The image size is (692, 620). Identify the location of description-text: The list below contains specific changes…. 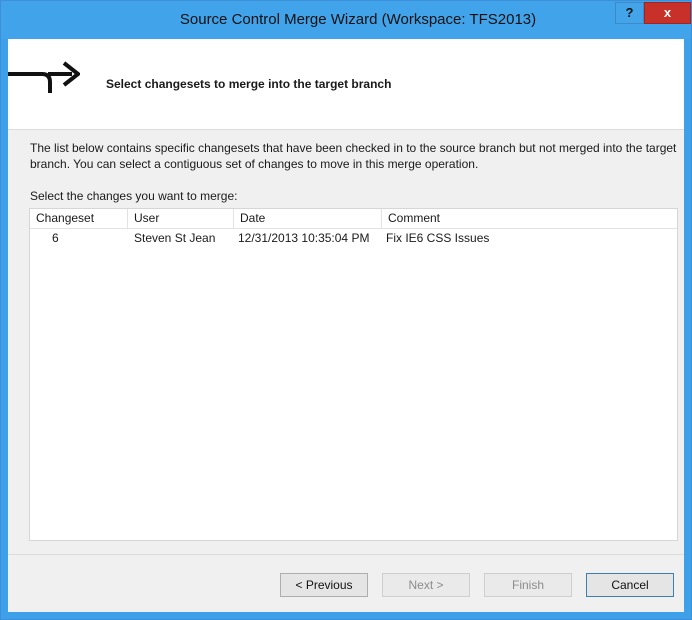
(353, 156).